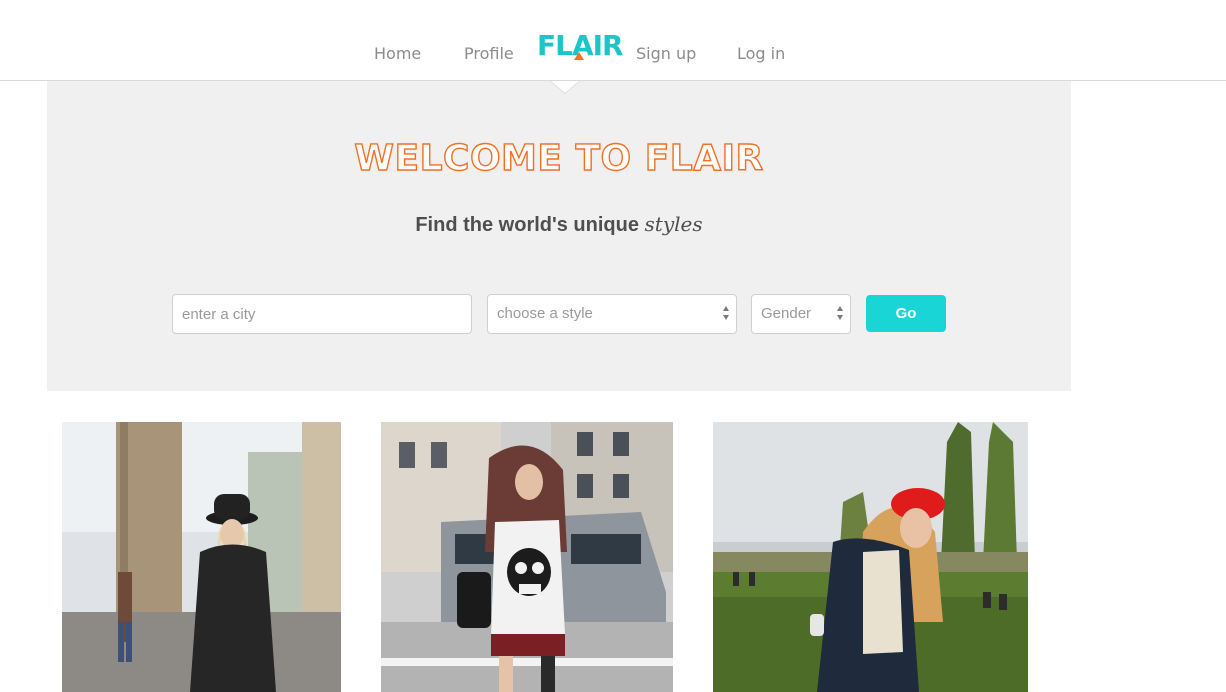  What do you see at coordinates (489, 53) in the screenshot?
I see `nav-profile-link: Profile` at bounding box center [489, 53].